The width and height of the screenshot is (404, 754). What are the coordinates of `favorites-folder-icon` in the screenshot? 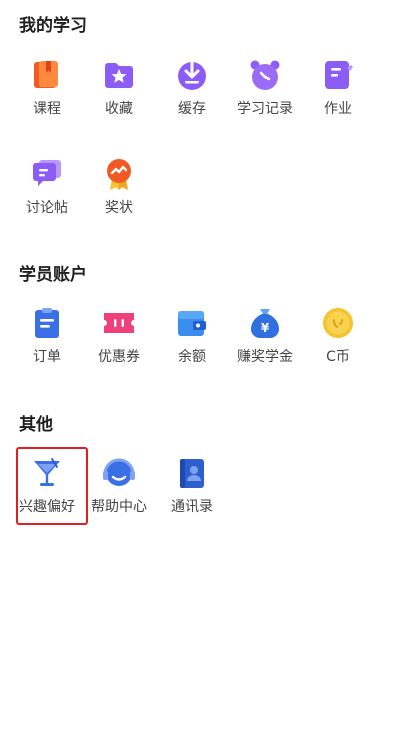 It's located at (119, 75).